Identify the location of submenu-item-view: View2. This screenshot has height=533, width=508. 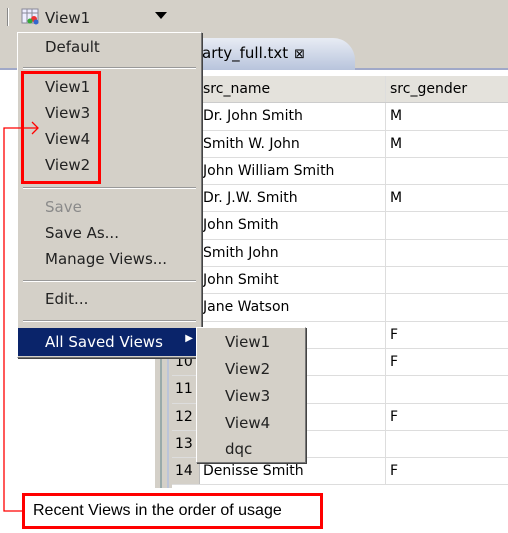
(251, 369).